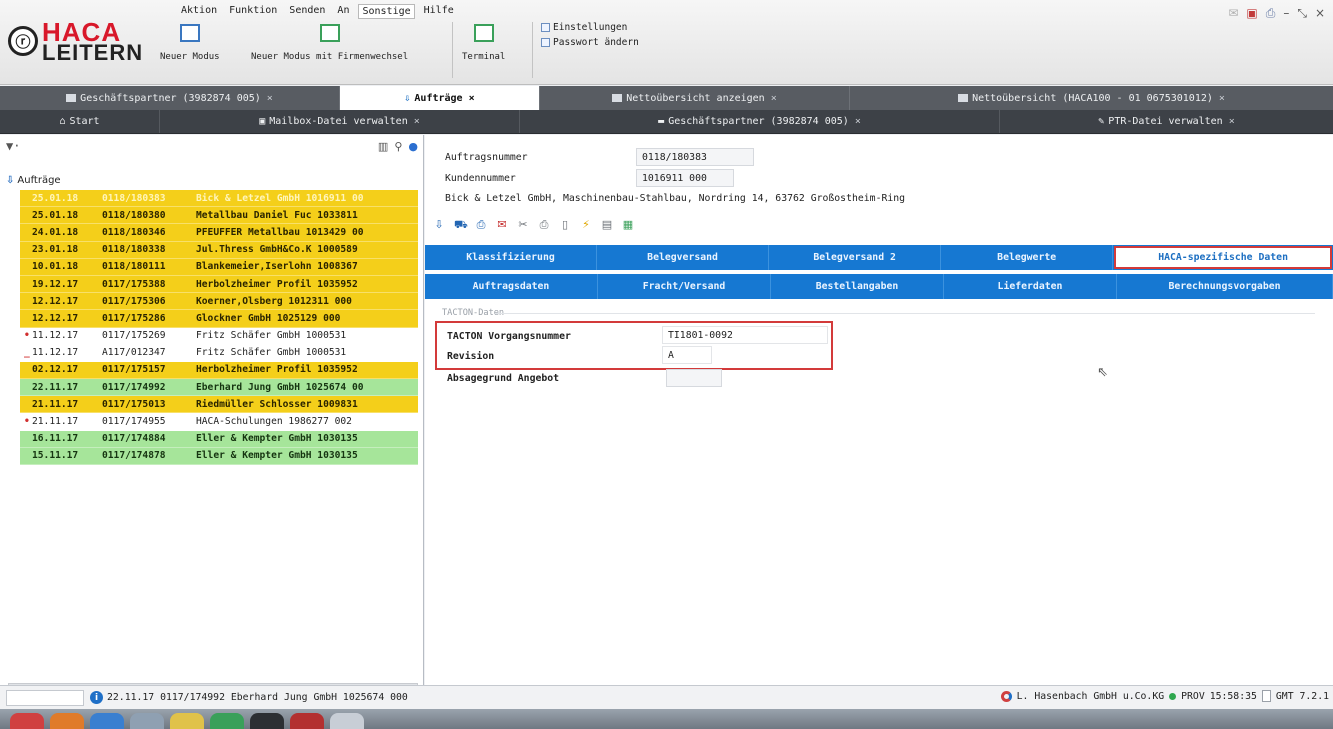  I want to click on minimize-icon: –, so click(1286, 13).